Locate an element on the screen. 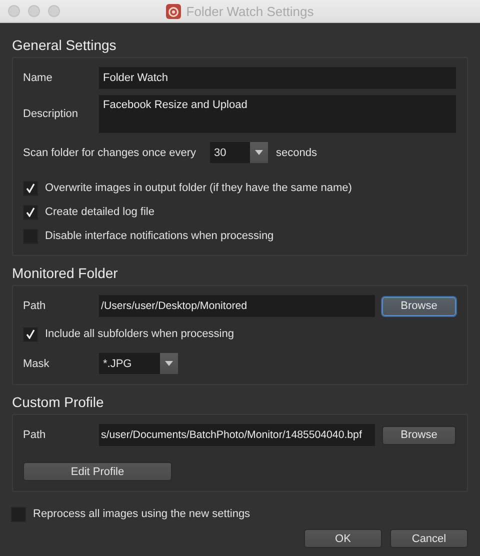 This screenshot has width=480, height=556. section-title: Custom Profile is located at coordinates (58, 402).